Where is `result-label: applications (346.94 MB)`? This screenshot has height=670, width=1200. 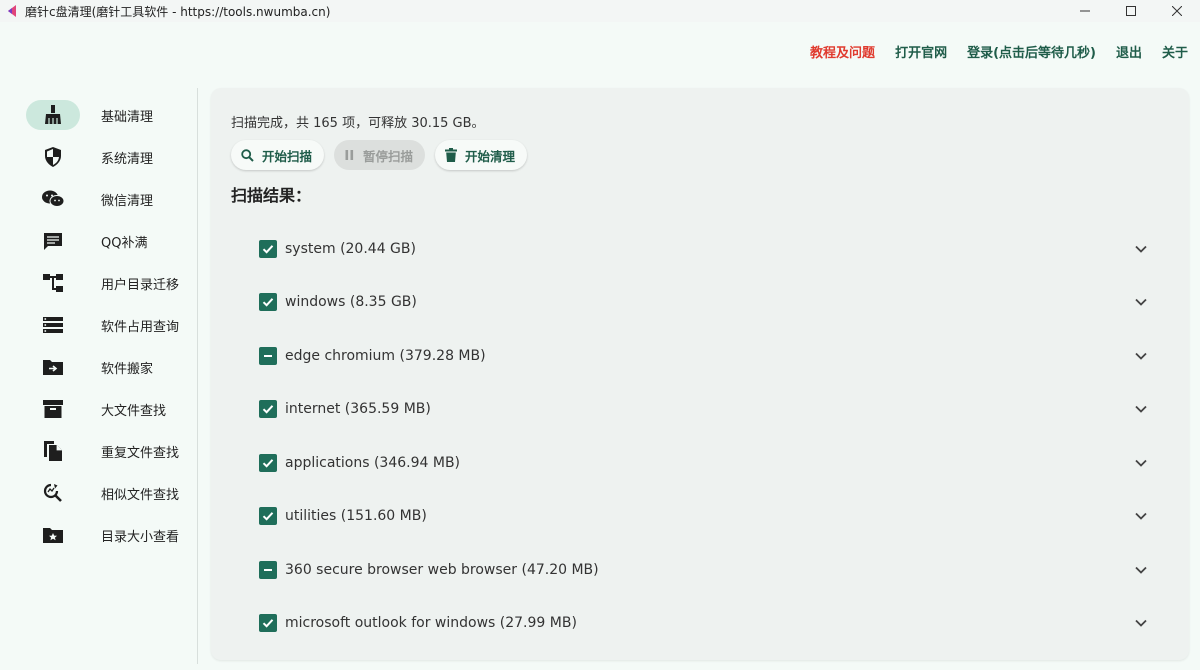 result-label: applications (346.94 MB) is located at coordinates (373, 463).